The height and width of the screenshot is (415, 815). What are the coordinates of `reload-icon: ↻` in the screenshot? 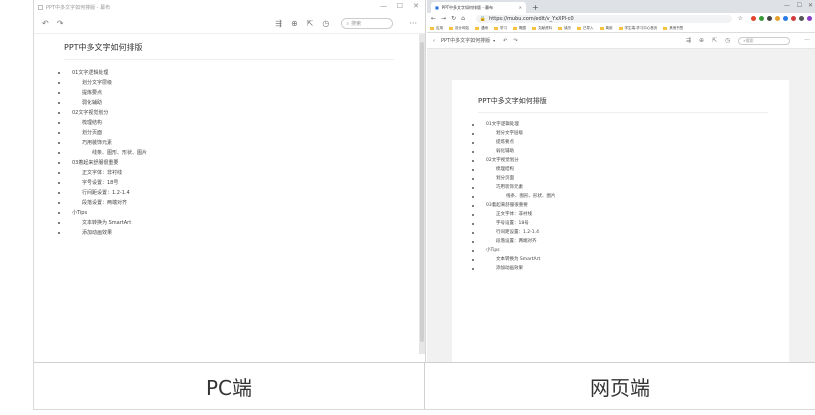 It's located at (453, 18).